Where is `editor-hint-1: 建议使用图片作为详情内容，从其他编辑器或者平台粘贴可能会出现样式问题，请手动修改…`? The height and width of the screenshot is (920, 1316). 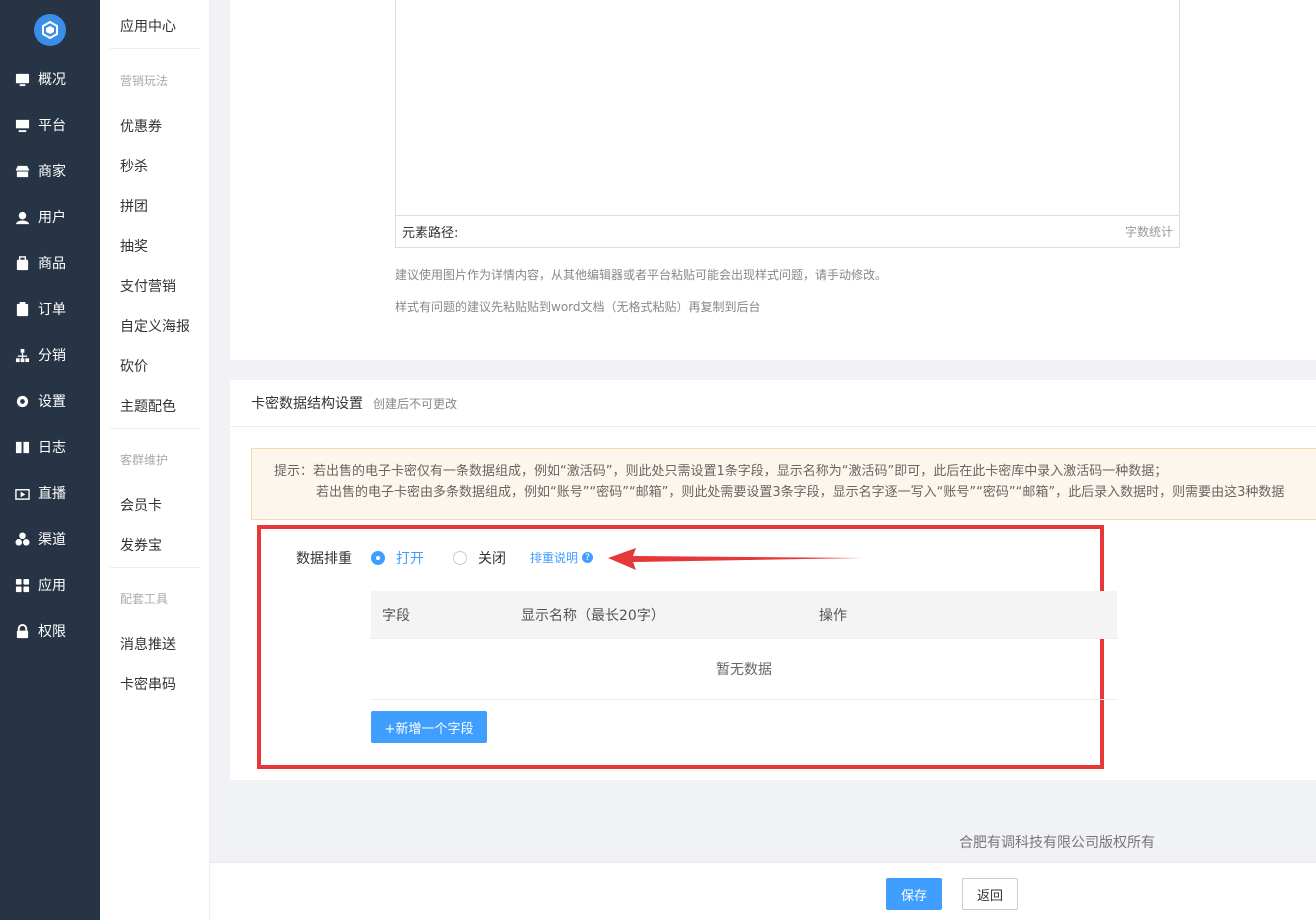
editor-hint-1: 建议使用图片作为详情内容，从其他编辑器或者平台粘贴可能会出现样式问题，请手动修改… is located at coordinates (641, 275).